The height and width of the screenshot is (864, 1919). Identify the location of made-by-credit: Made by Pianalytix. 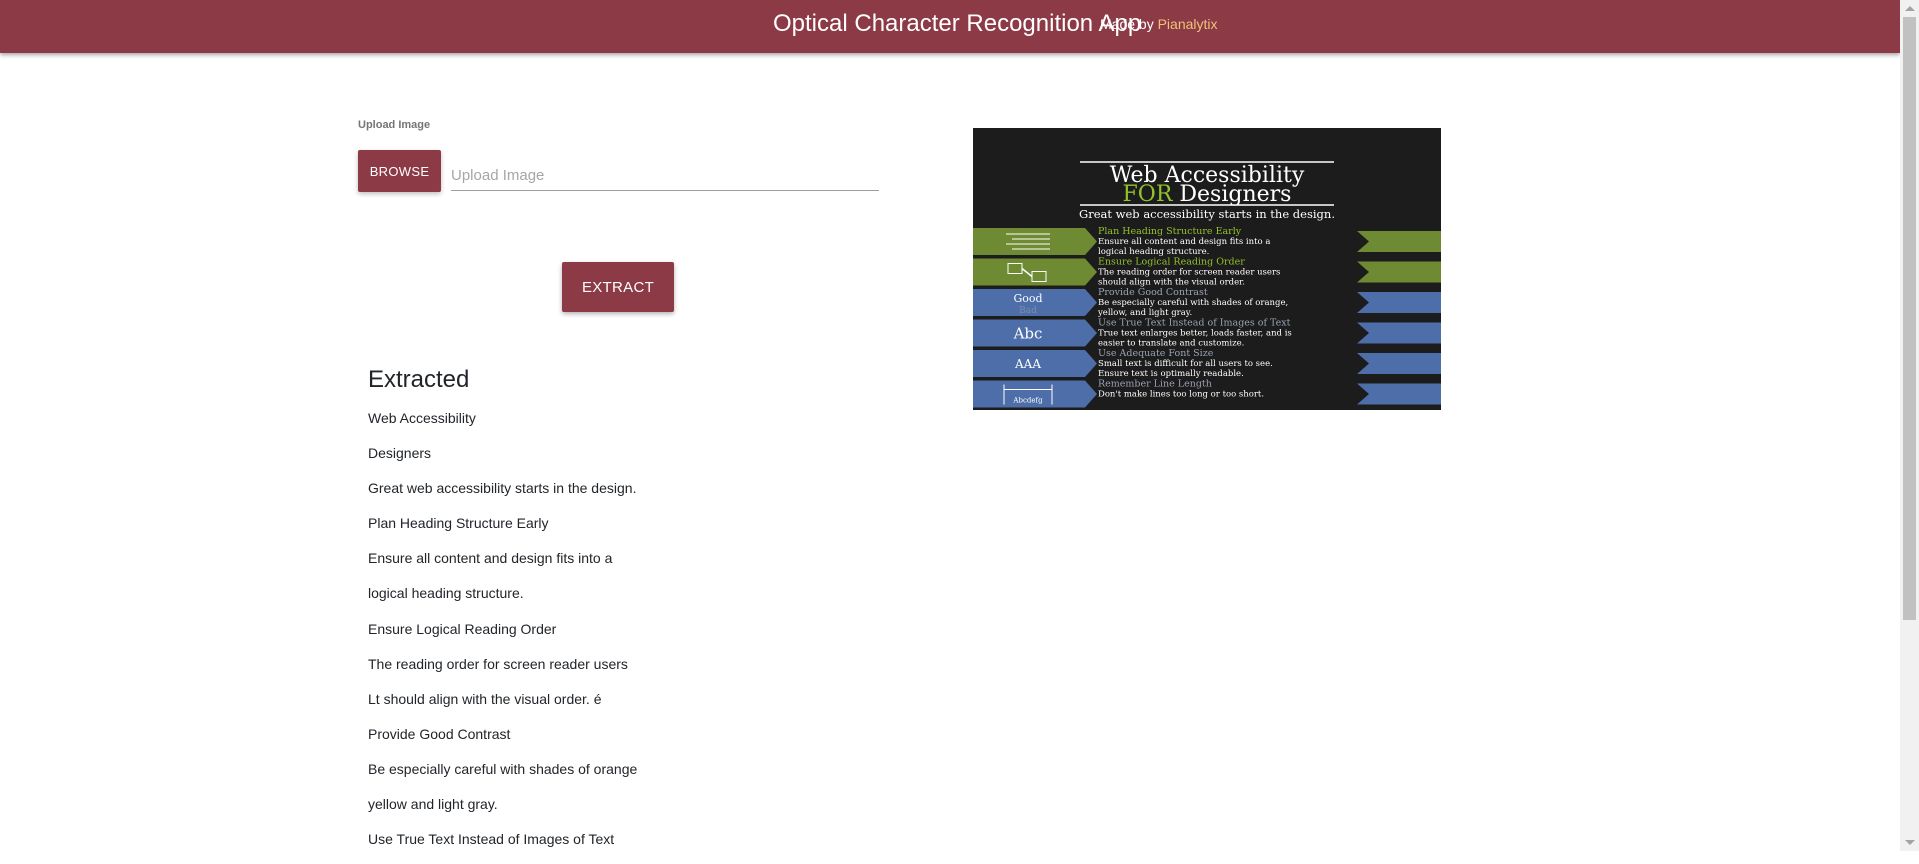
(1159, 24).